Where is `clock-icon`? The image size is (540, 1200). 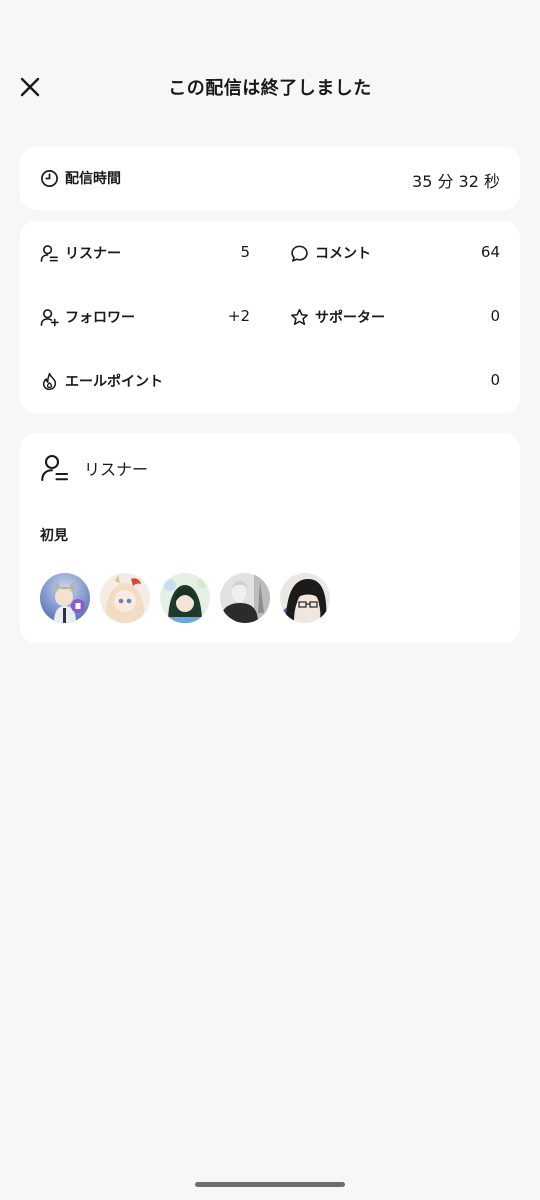 clock-icon is located at coordinates (49, 178).